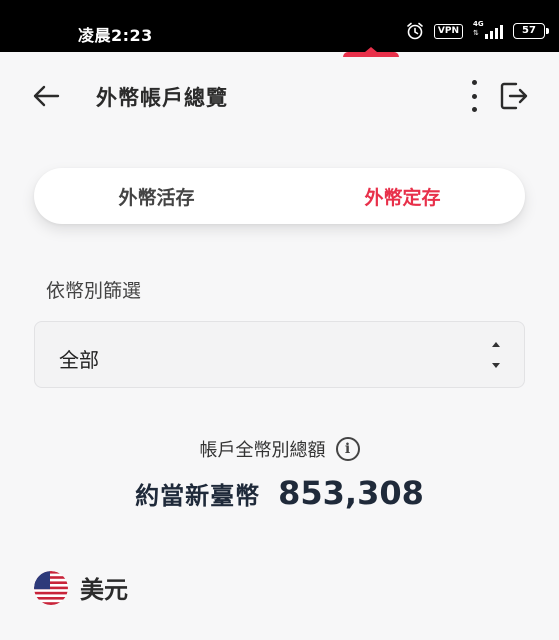  What do you see at coordinates (371, 52) in the screenshot?
I see `active-tab-indicator` at bounding box center [371, 52].